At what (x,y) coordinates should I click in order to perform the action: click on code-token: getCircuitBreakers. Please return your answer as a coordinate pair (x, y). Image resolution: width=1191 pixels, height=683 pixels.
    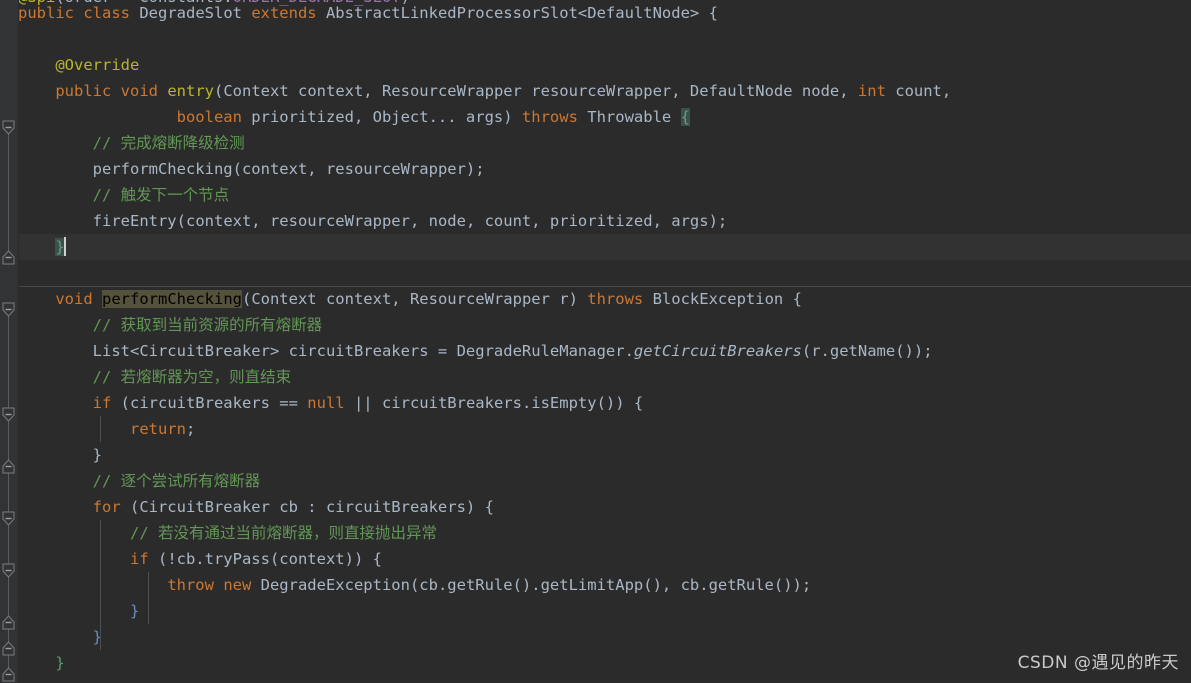
    Looking at the image, I should click on (717, 351).